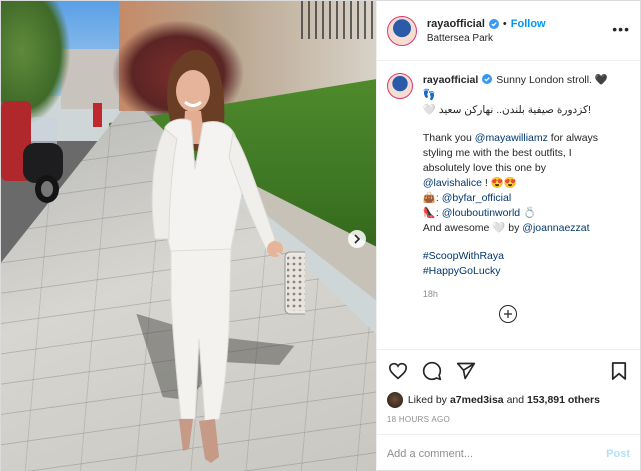  I want to click on liked-by-prefix: Liked by, so click(427, 400).